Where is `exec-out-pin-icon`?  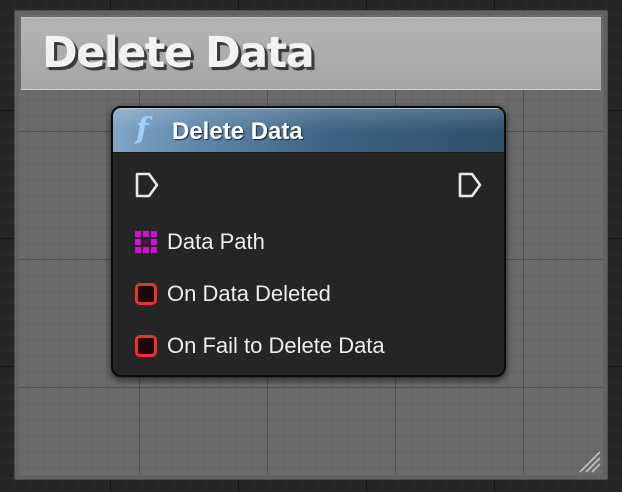 exec-out-pin-icon is located at coordinates (470, 185).